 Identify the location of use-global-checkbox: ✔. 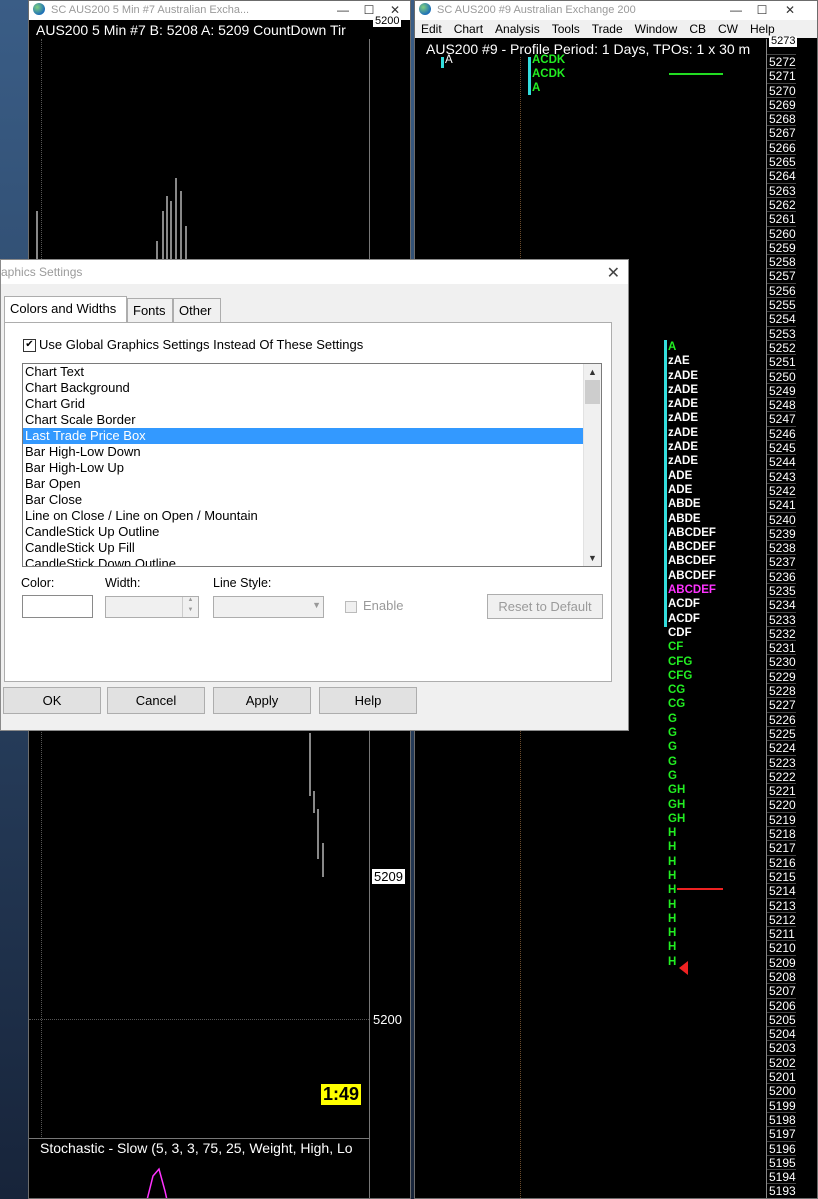
(29, 345).